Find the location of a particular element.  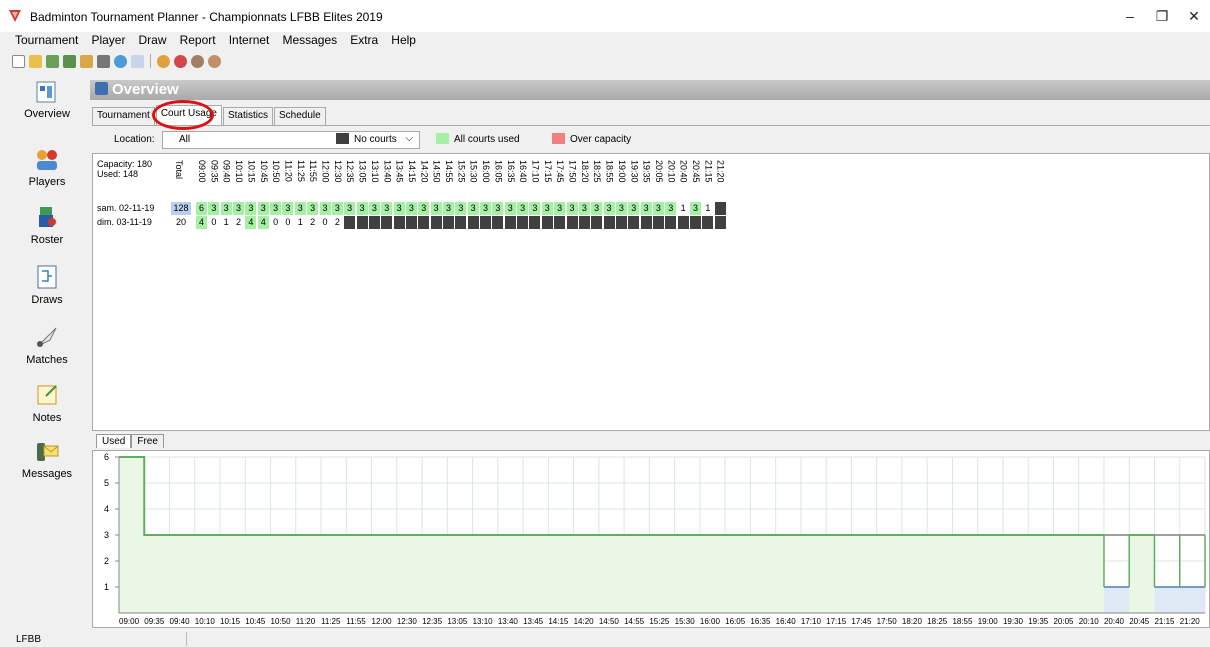

nav-overview: Overview is located at coordinates (47, 99).